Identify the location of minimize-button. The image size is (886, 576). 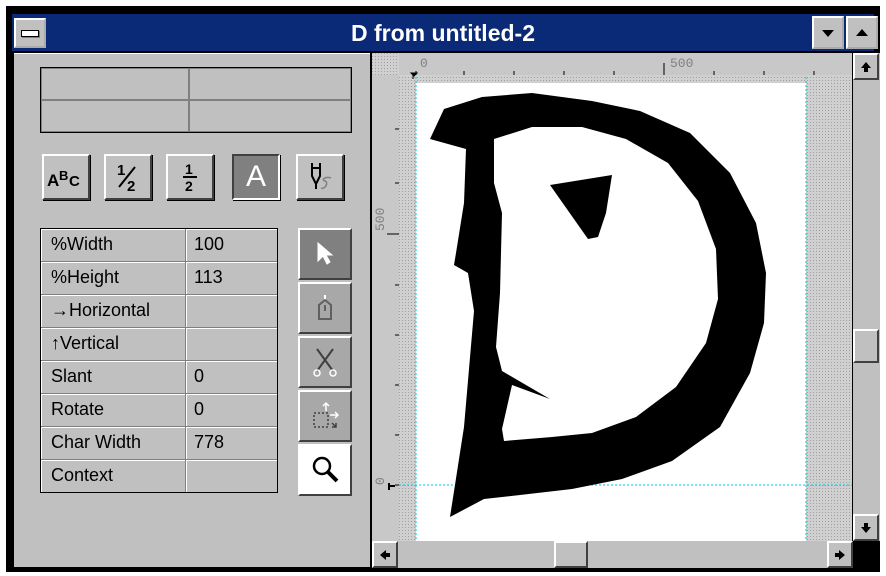
(828, 32).